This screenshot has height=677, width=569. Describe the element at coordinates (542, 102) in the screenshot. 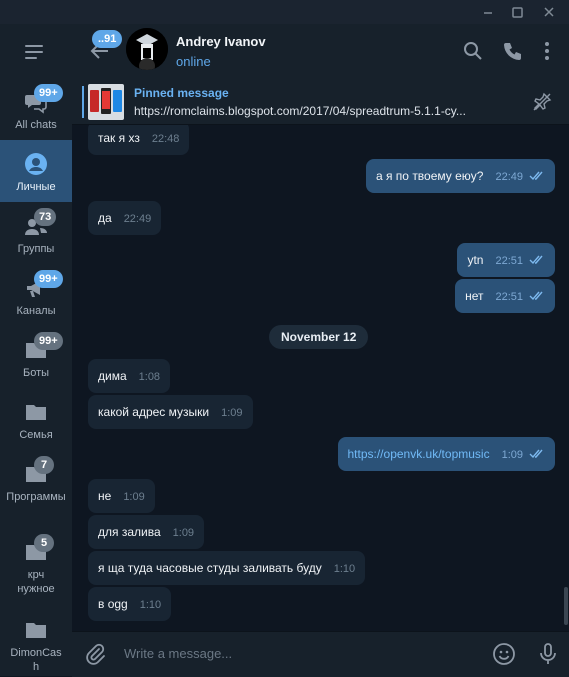

I see `unpin-icon` at that location.